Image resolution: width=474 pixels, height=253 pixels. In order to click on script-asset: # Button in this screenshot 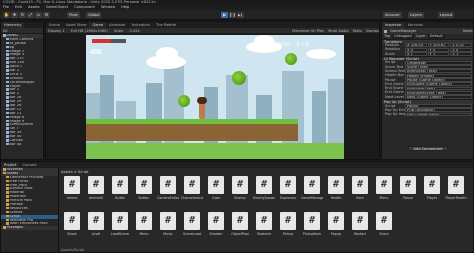, I will do `click(144, 189)`.